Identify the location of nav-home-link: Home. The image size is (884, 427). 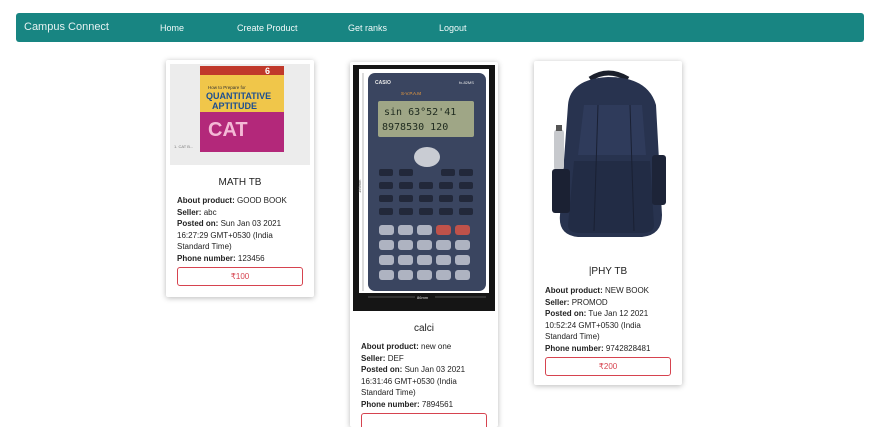
(172, 28).